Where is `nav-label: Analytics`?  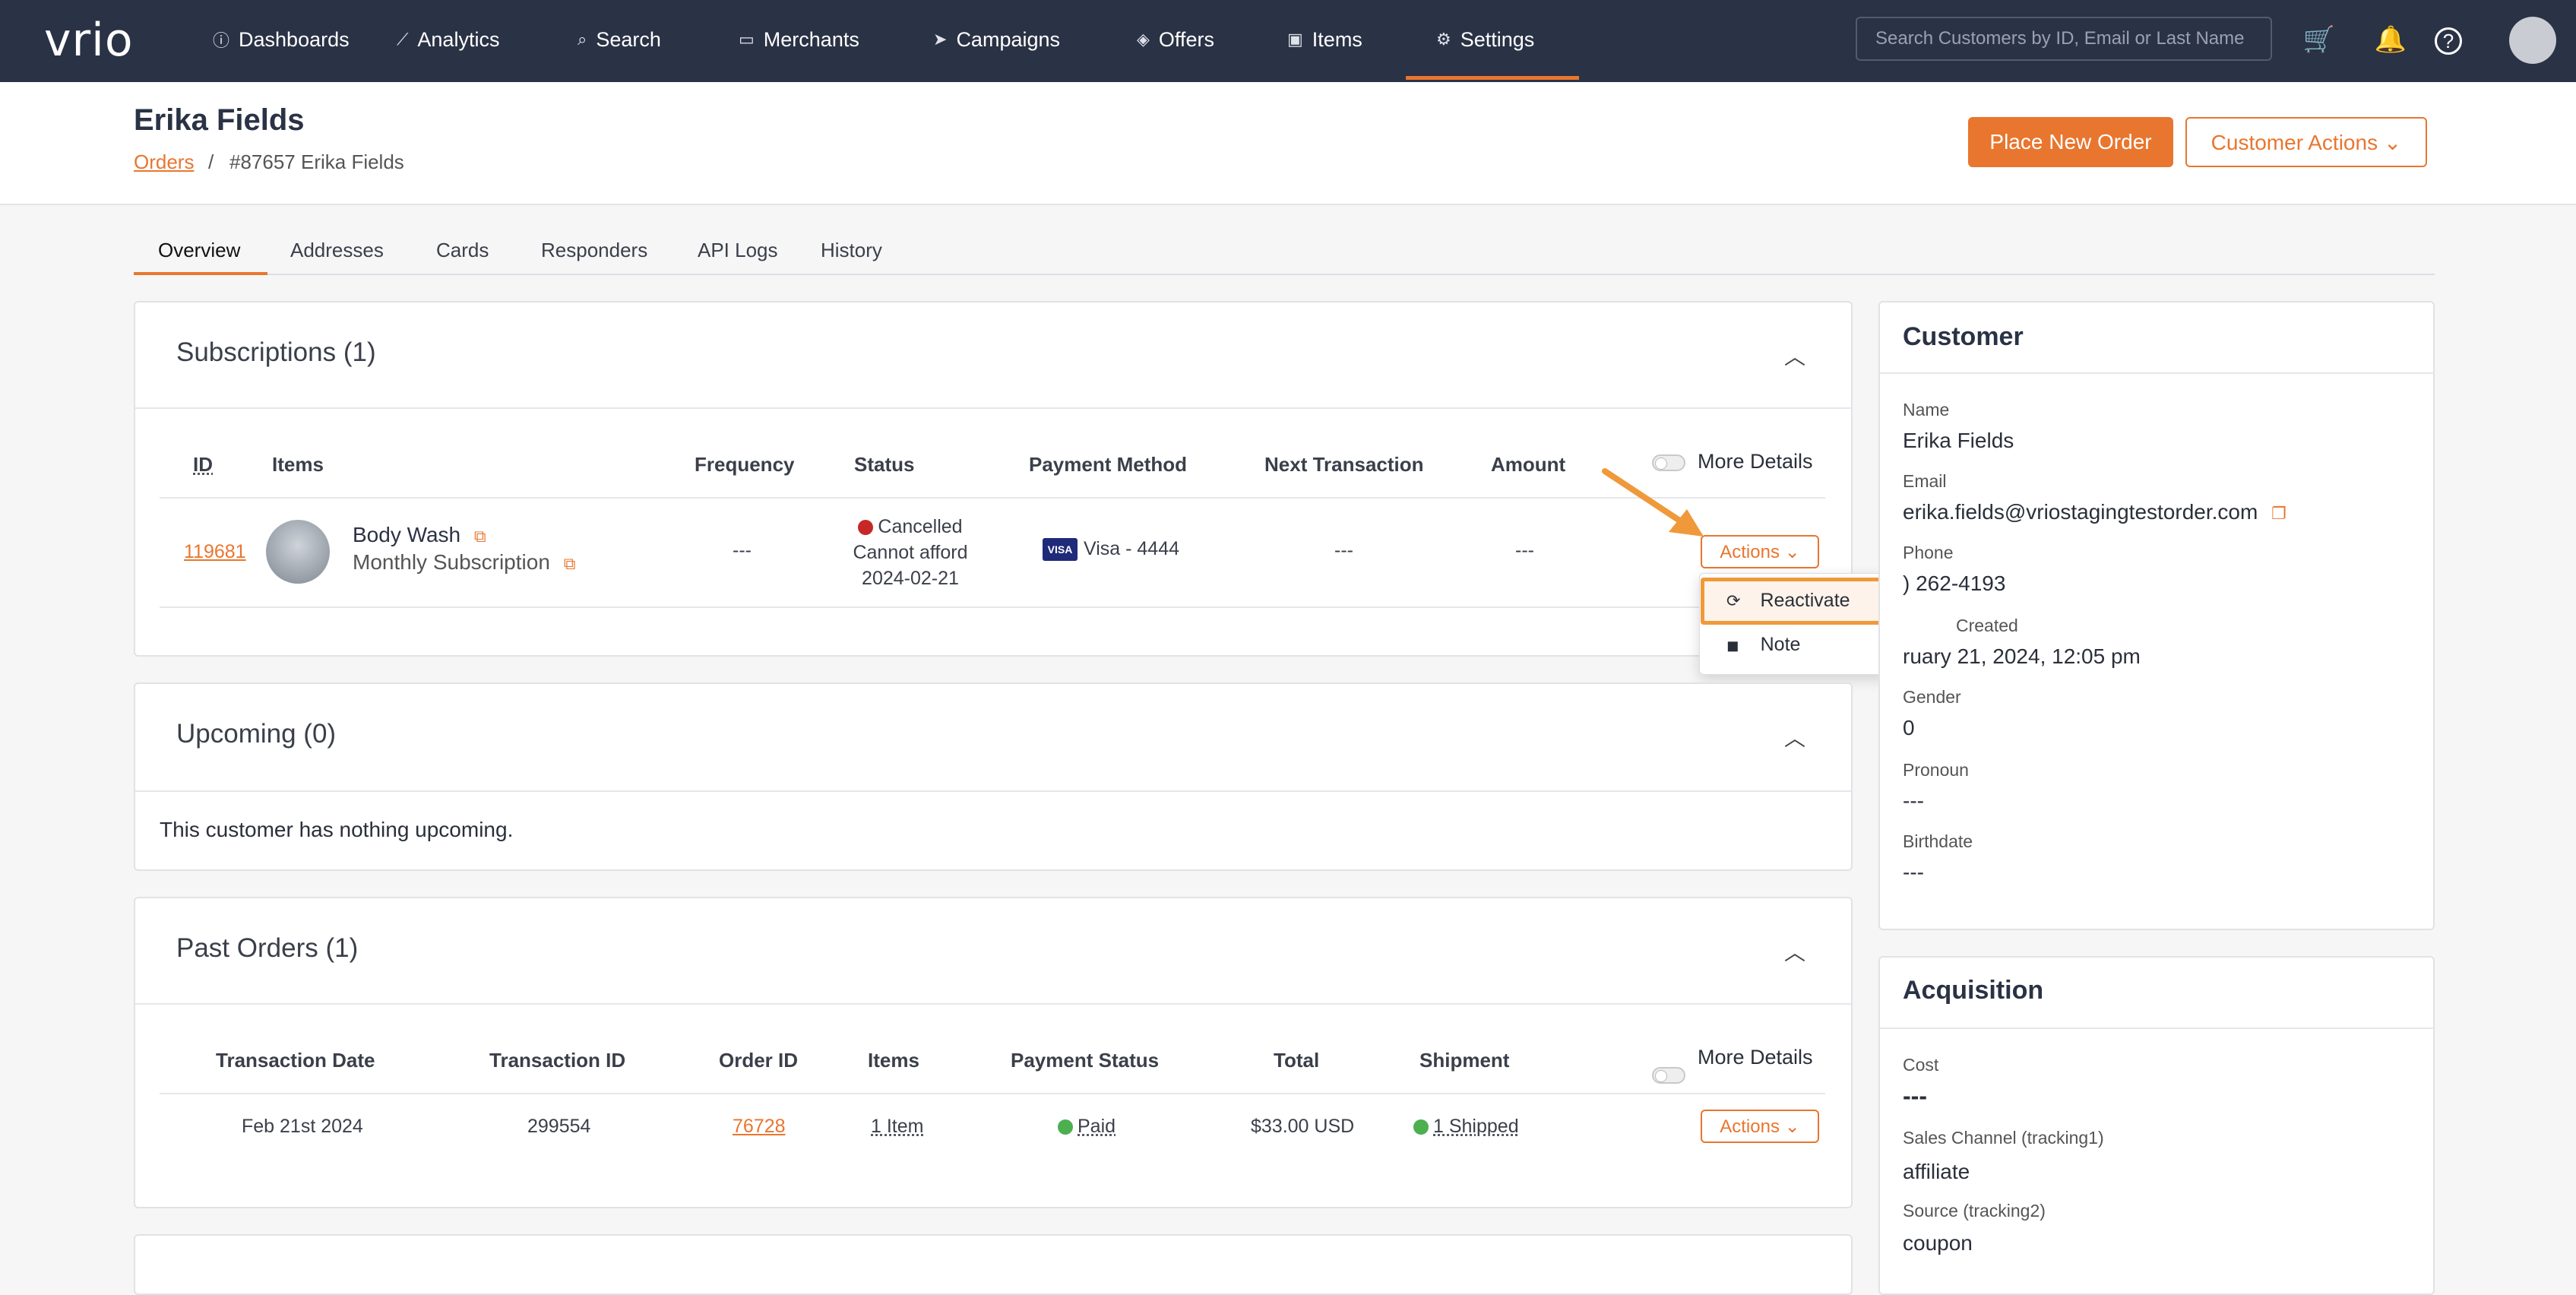 nav-label: Analytics is located at coordinates (459, 39).